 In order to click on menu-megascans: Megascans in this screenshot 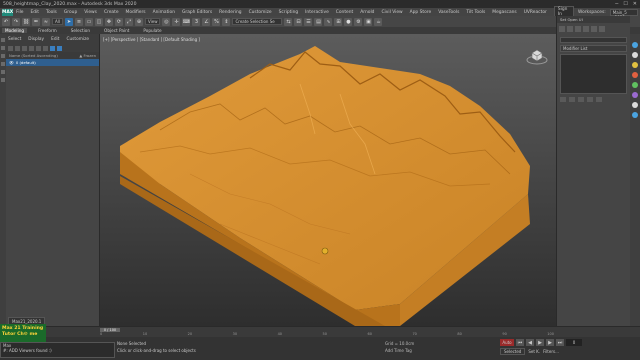, I will do `click(504, 12)`.